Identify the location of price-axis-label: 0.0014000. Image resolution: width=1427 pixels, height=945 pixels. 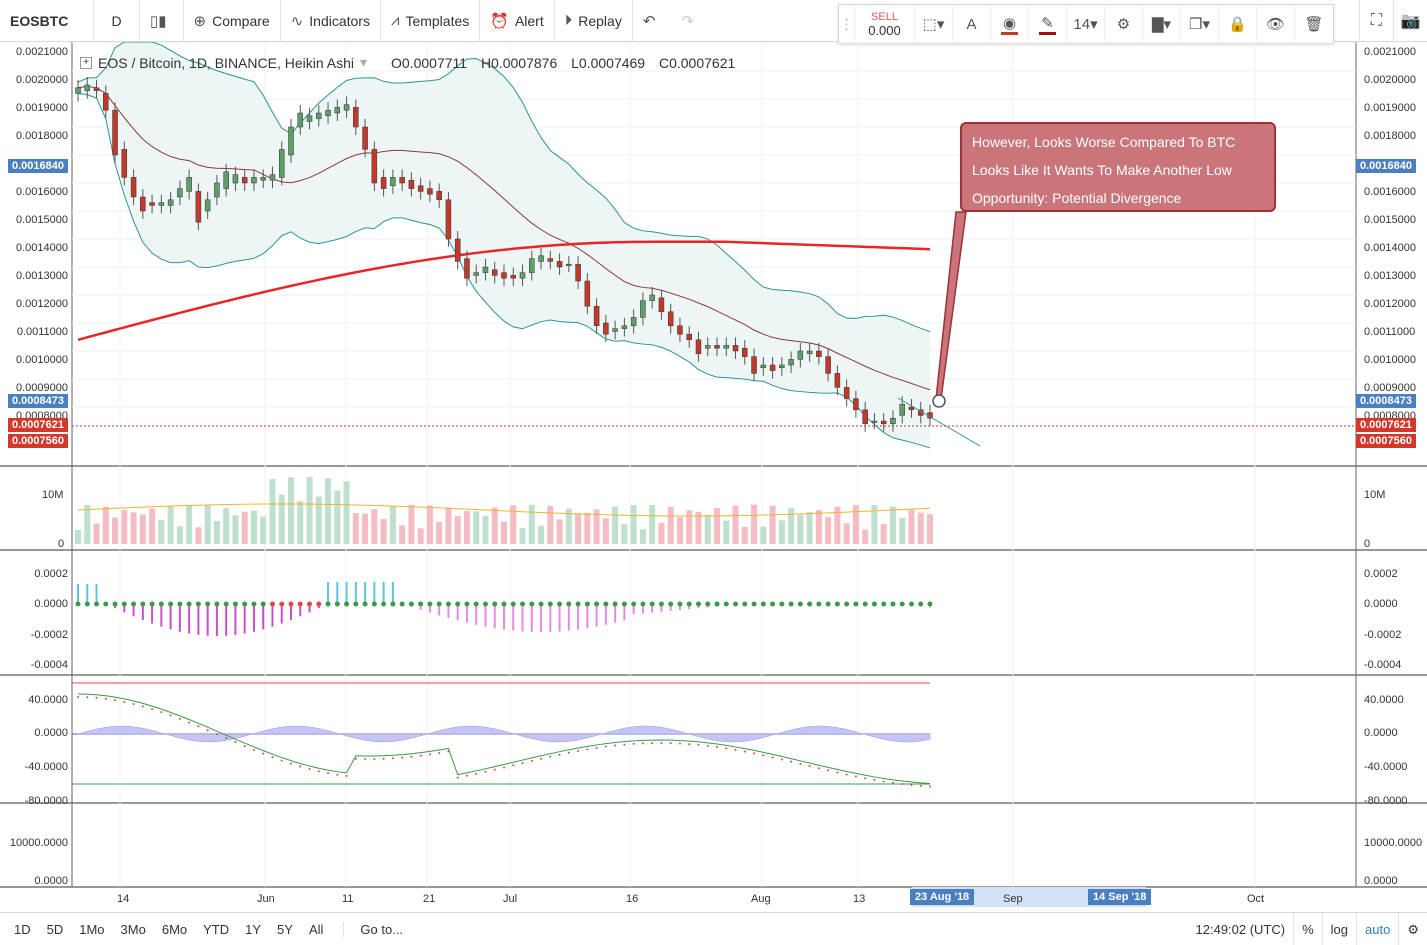
(1390, 248).